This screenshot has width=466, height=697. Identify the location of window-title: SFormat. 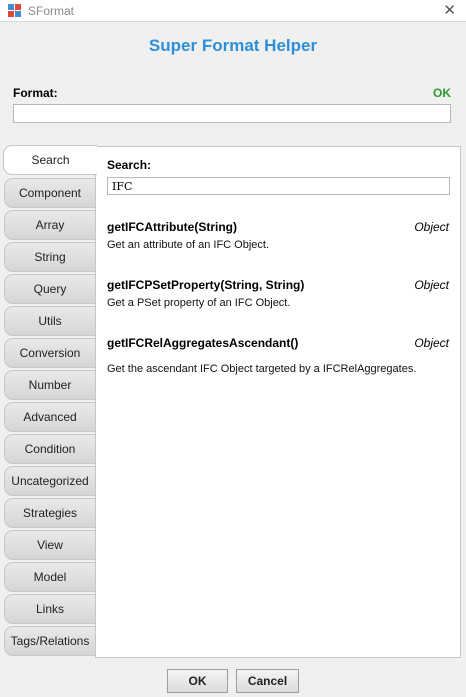
(51, 11).